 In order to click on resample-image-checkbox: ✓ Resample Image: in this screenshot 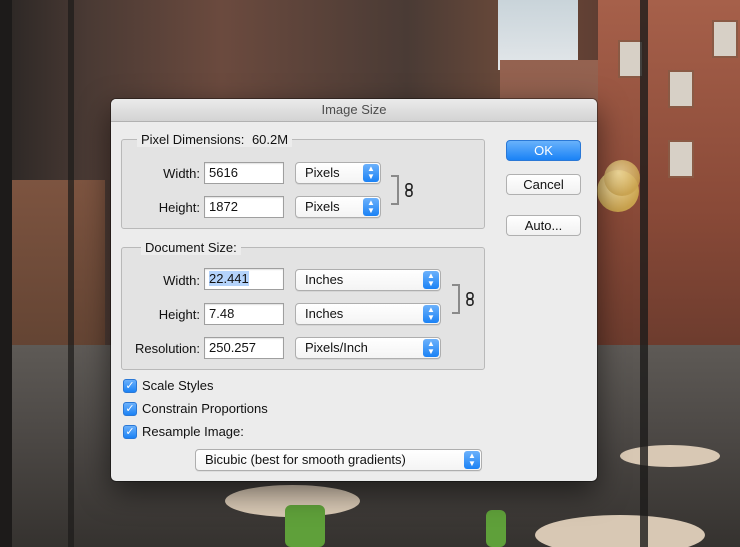, I will do `click(183, 431)`.